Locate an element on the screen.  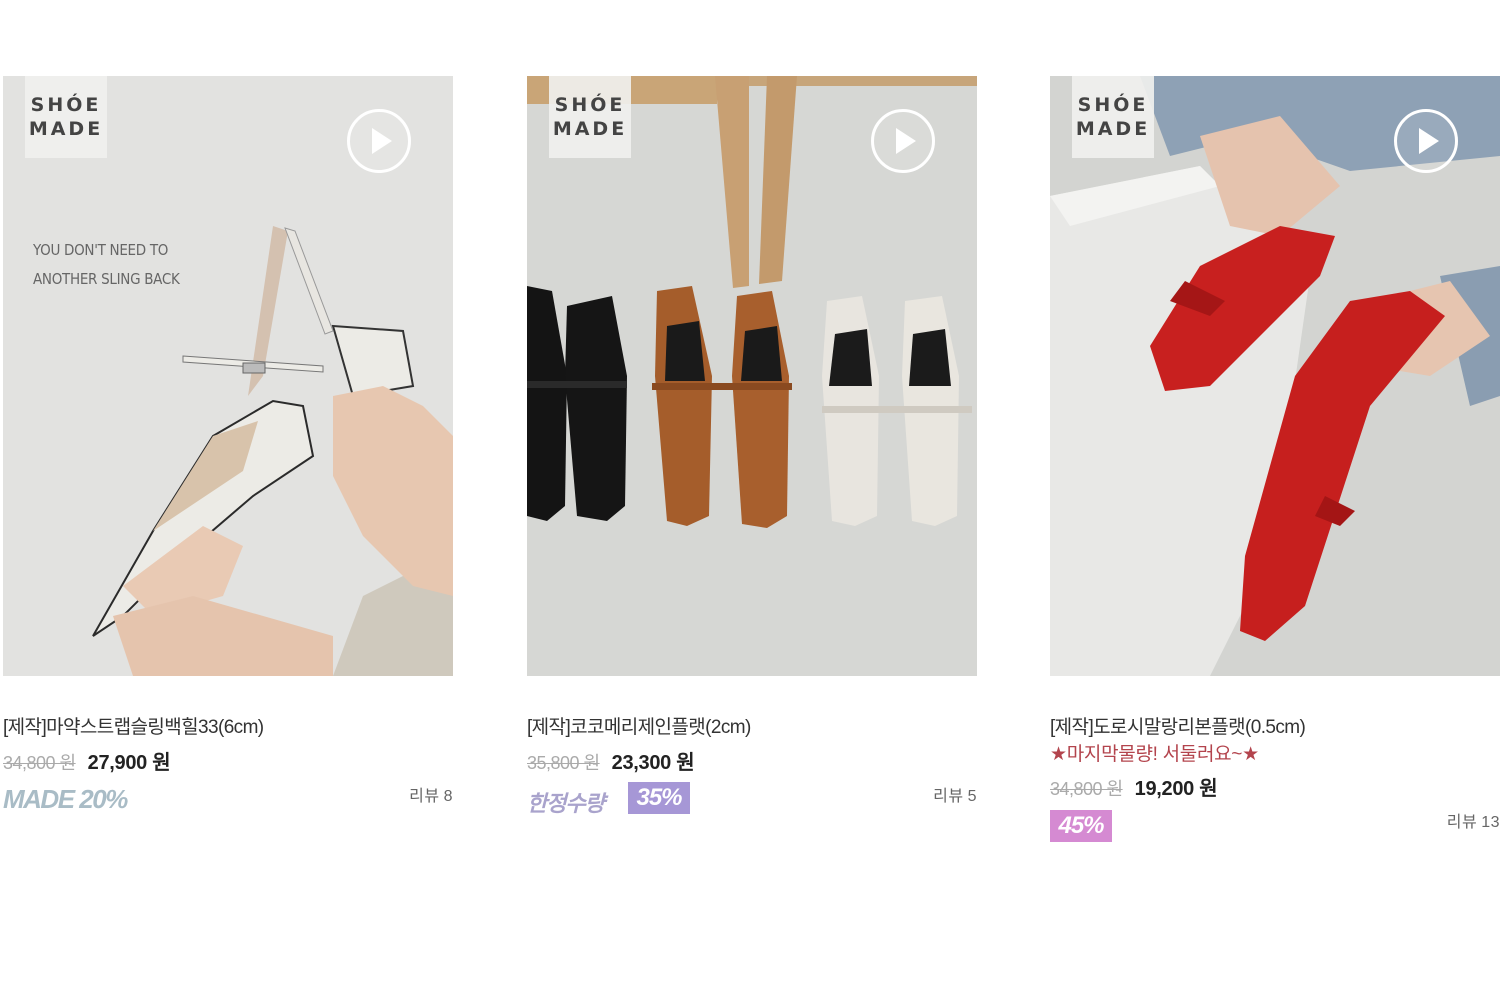
discount-percent-badge: 35% is located at coordinates (659, 798).